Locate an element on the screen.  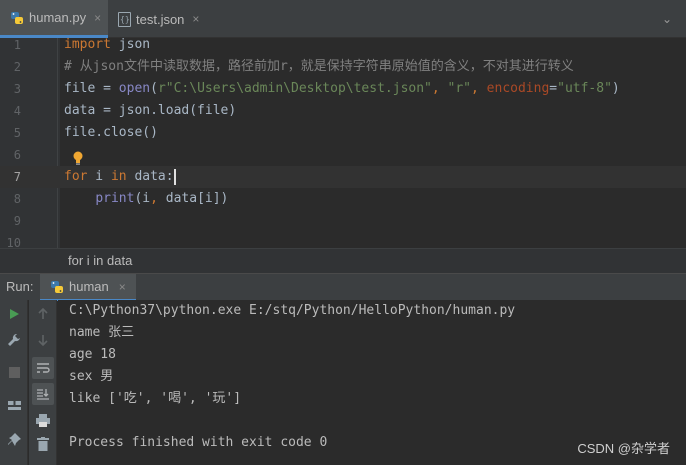
line-number: 2 is located at coordinates (17, 67).